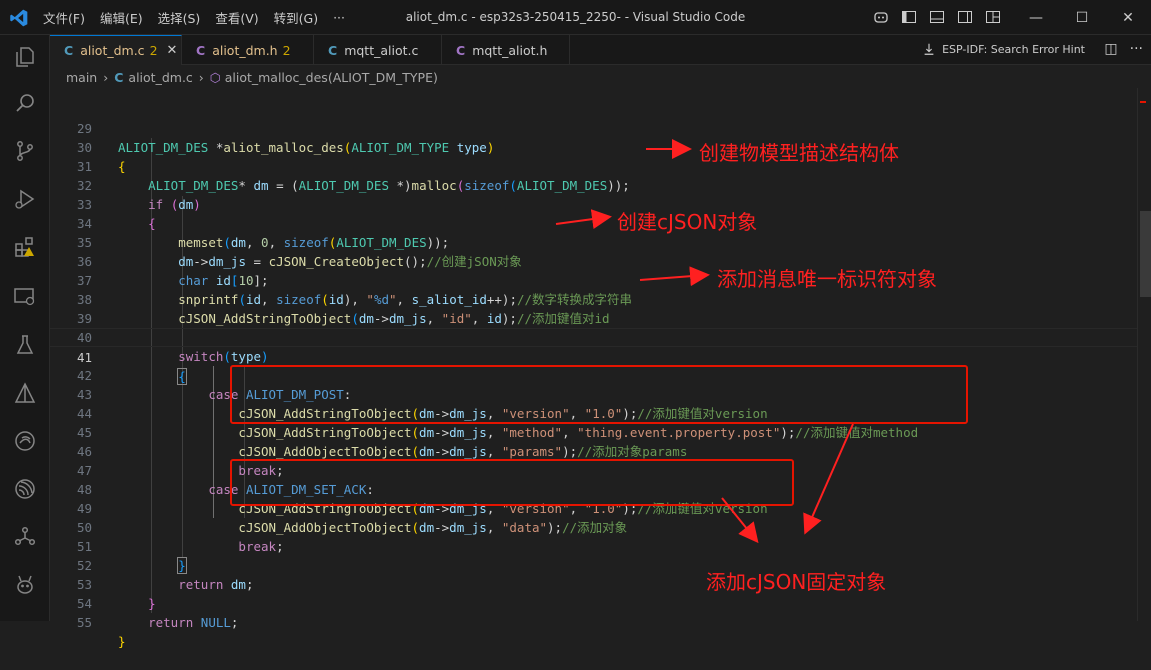  I want to click on annotation-create-struct: 创建物模型描述结构体, so click(799, 153).